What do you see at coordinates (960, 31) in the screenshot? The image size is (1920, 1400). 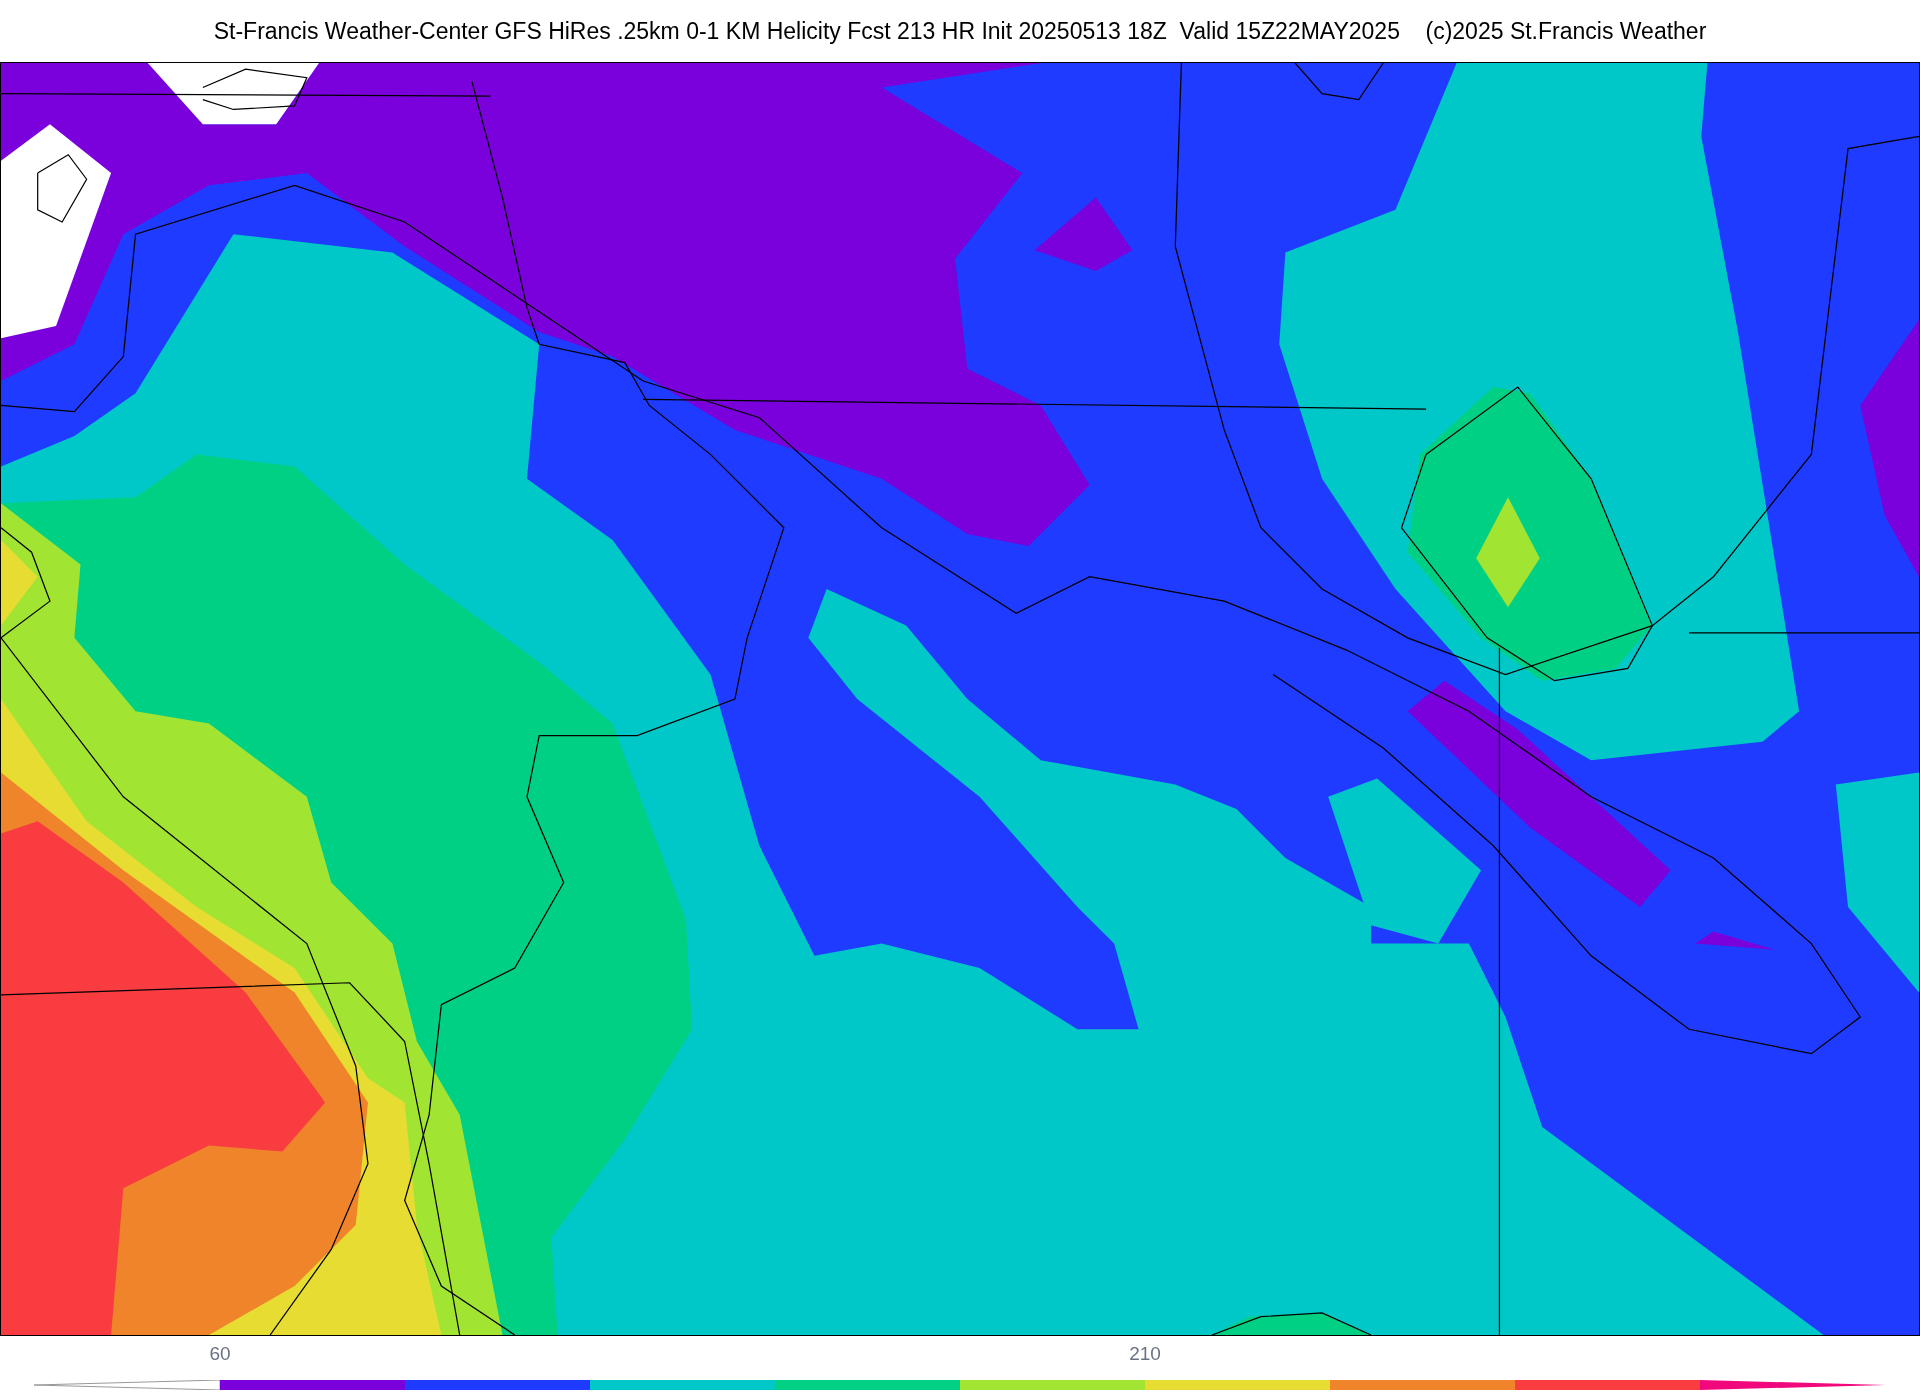 I see `map-title: St-Francis Weather-Center GFS HiRes .25km 0-1 KM Helicity Fcst 213 HR Init 20250513 18Z Valid 15Z22MAY2025 (c)2025 St.Francis Weather` at bounding box center [960, 31].